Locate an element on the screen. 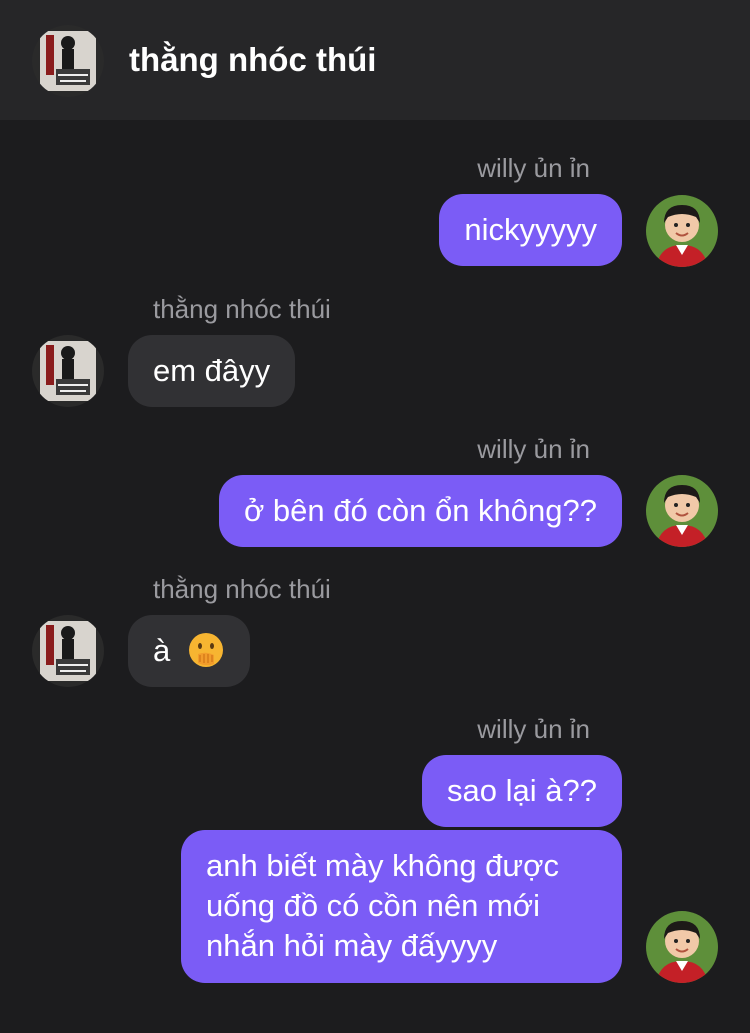 This screenshot has height=1033, width=750. message-text: à is located at coordinates (162, 650).